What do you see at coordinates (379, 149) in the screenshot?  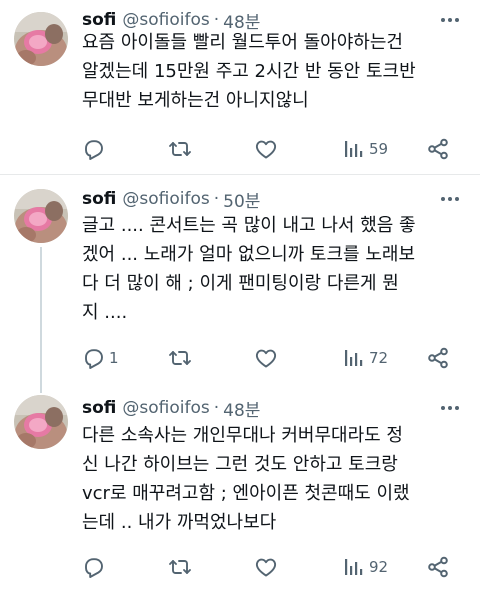 I see `view-count: 59` at bounding box center [379, 149].